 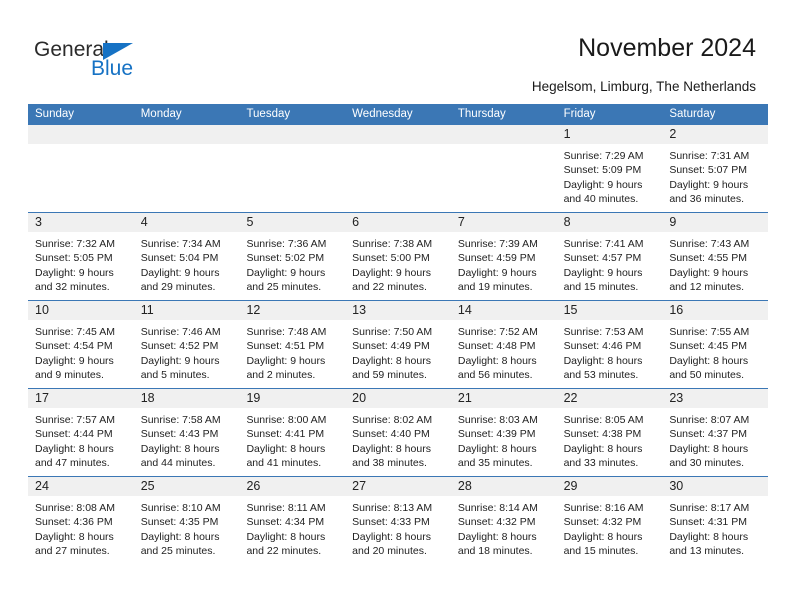 What do you see at coordinates (570, 310) in the screenshot?
I see `day-number: 15` at bounding box center [570, 310].